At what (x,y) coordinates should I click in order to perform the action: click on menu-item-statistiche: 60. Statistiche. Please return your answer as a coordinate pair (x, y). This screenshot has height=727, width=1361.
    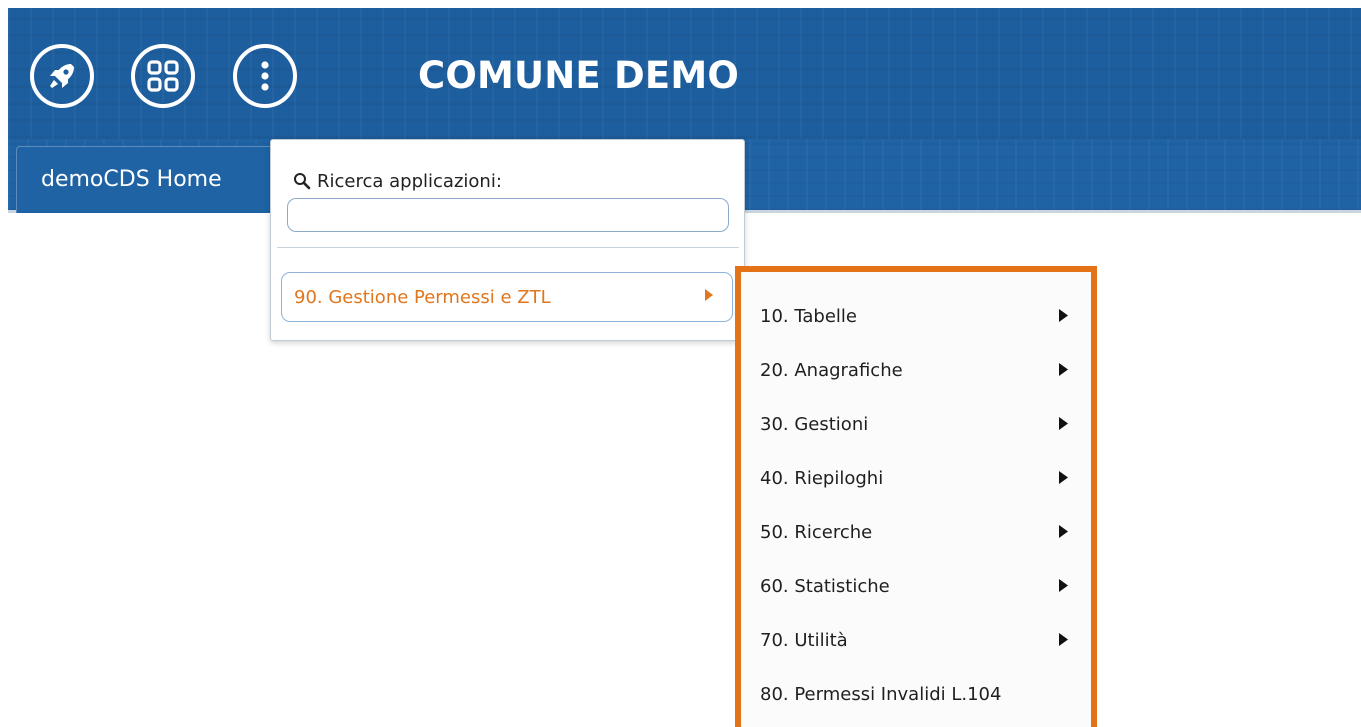
    Looking at the image, I should click on (916, 586).